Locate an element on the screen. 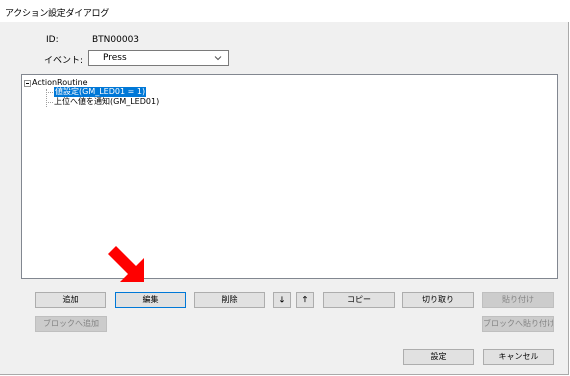 Image resolution: width=570 pixels, height=376 pixels. event-label: イベント: is located at coordinates (64, 61).